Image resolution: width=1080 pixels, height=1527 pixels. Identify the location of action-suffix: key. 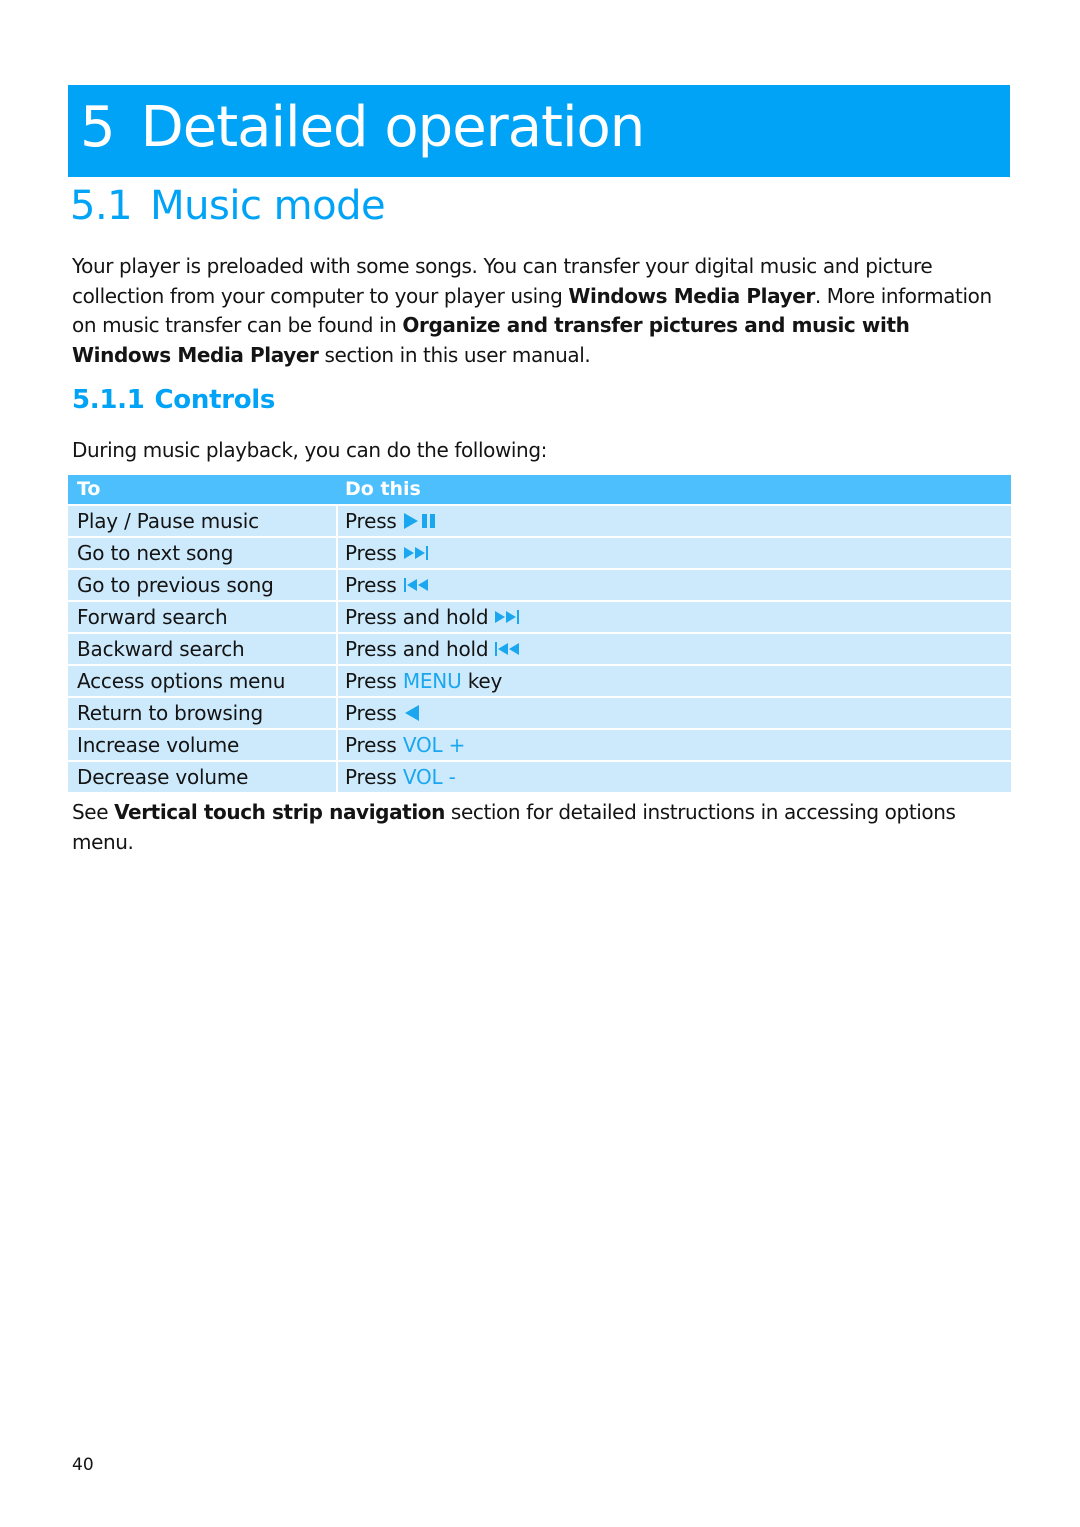
(485, 681).